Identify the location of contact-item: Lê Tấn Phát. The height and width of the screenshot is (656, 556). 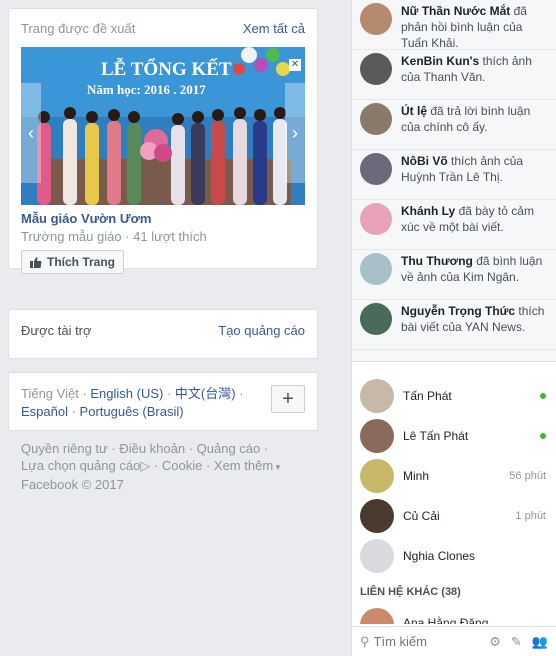
(454, 436).